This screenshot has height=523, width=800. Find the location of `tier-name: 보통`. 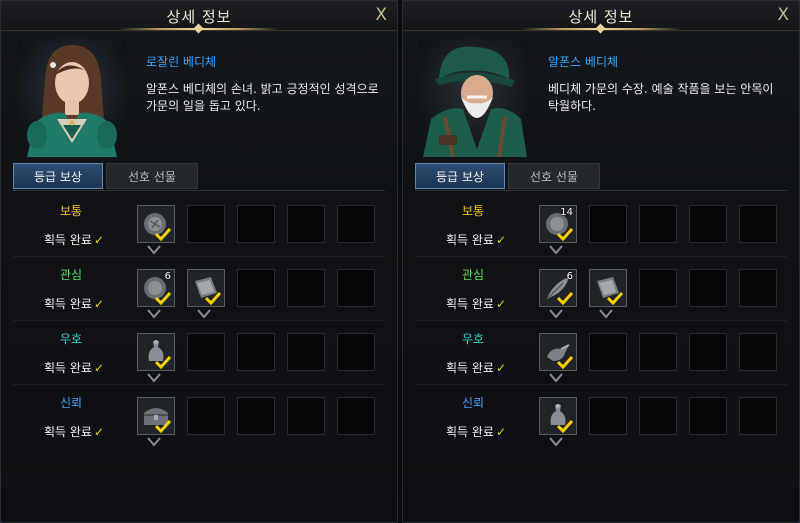

tier-name: 보통 is located at coordinates (473, 211).